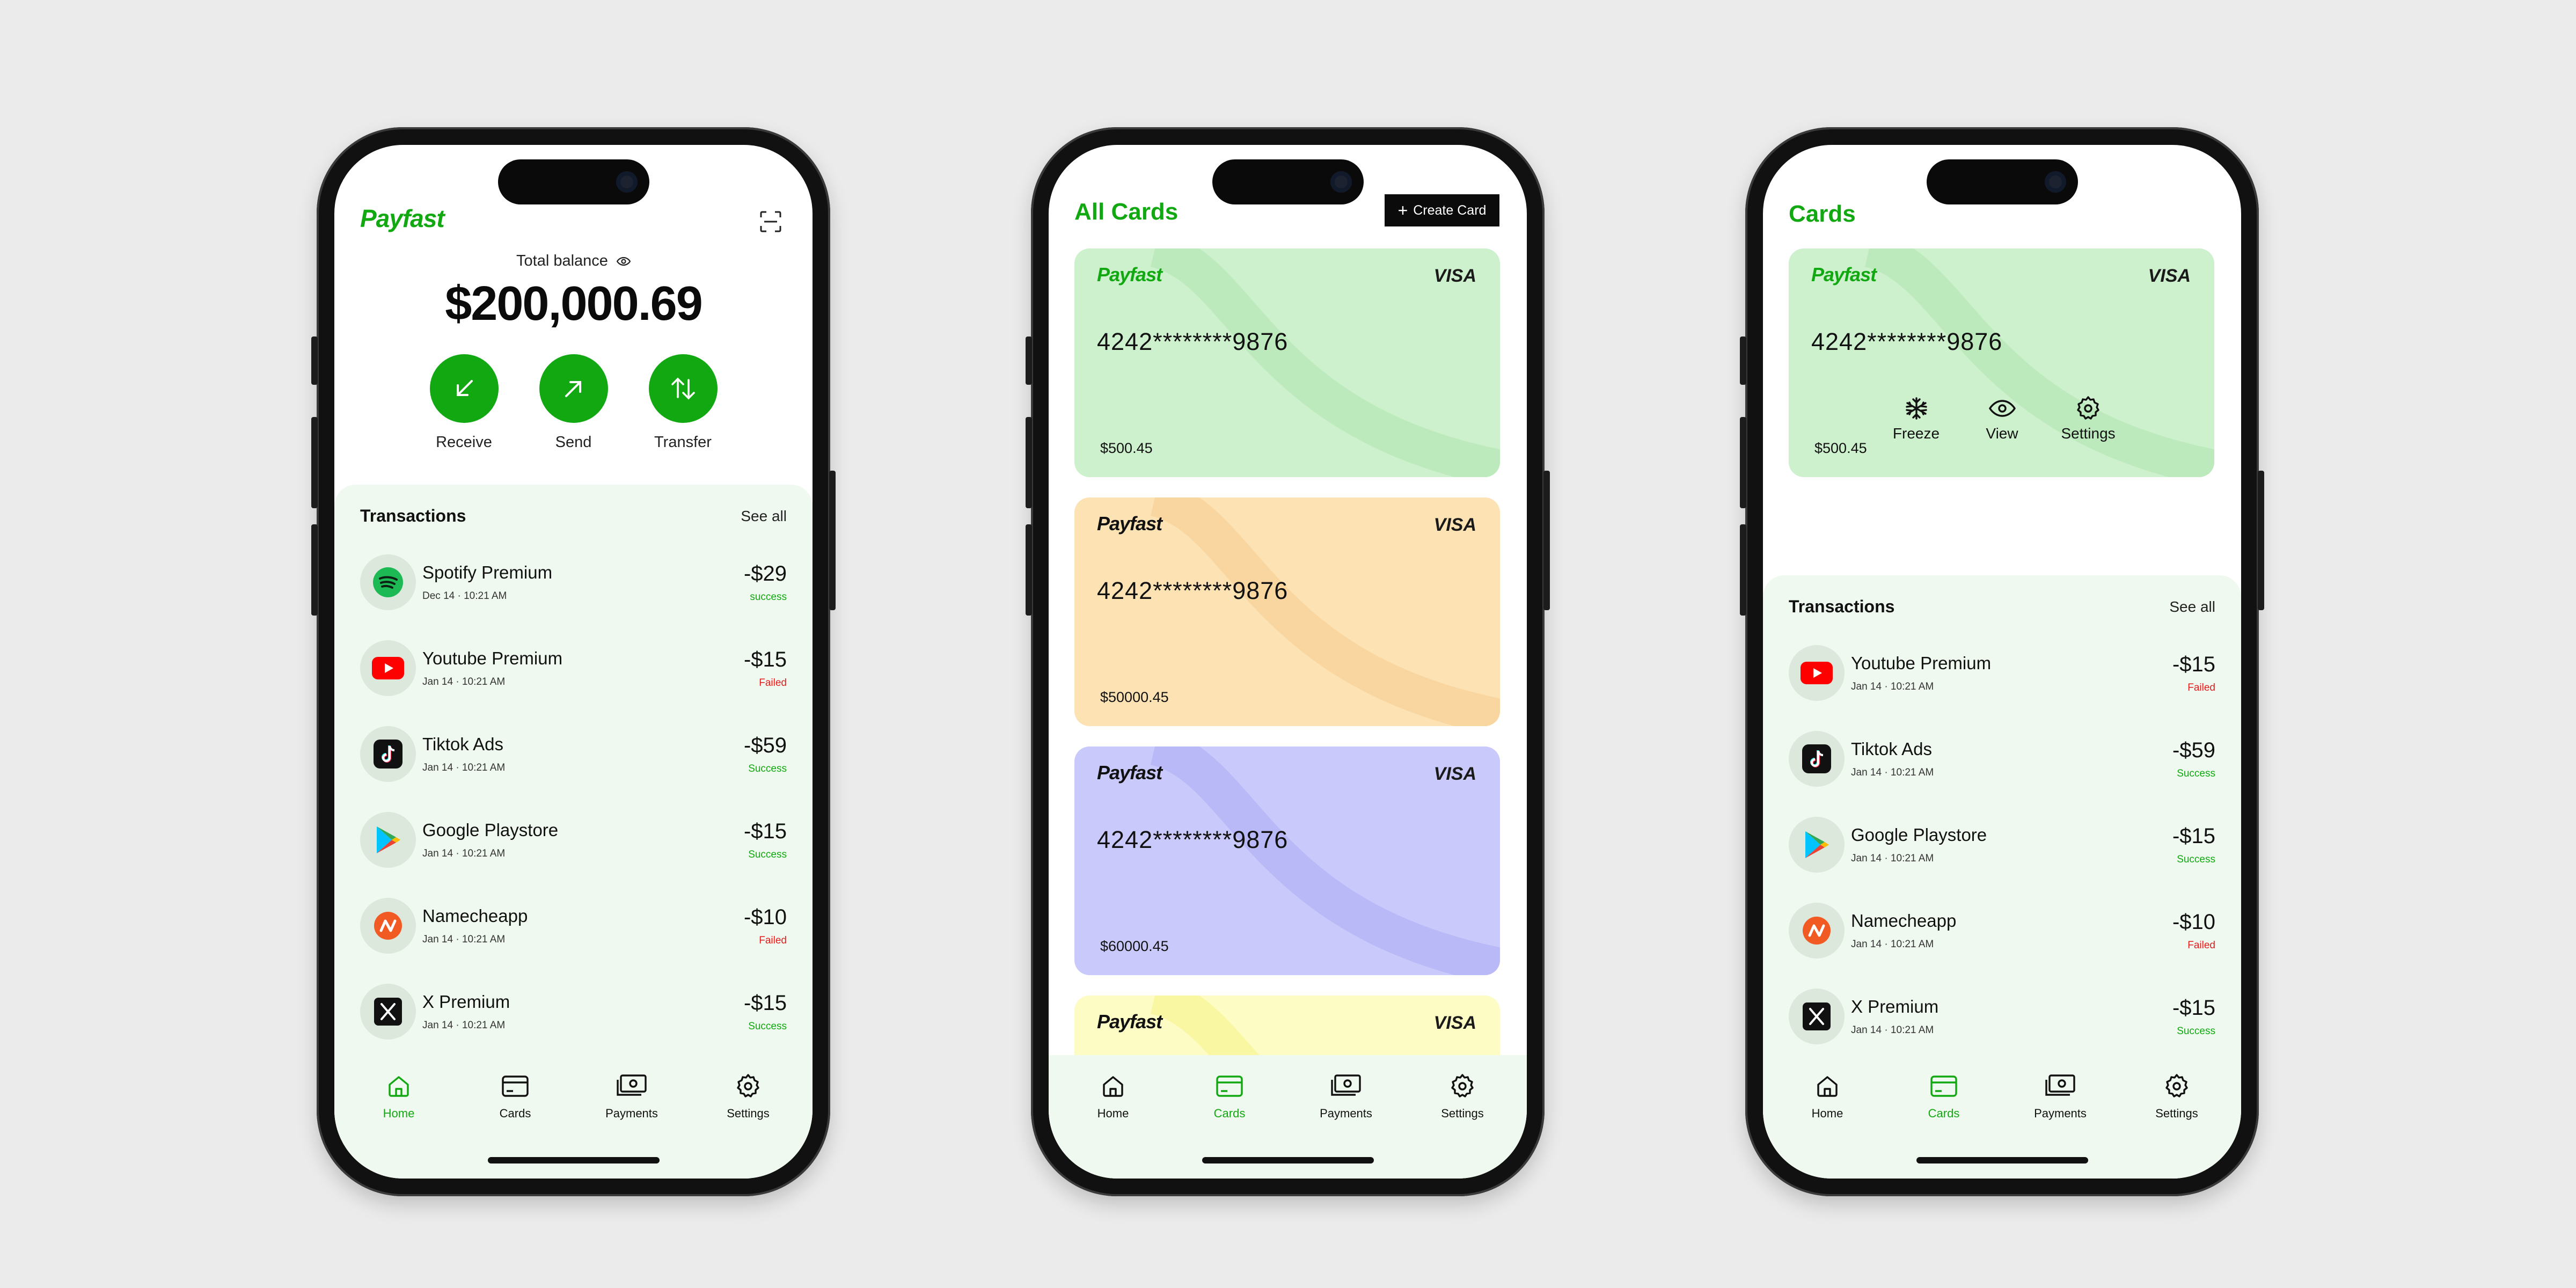  Describe the element at coordinates (1916, 408) in the screenshot. I see `snowflake-icon` at that location.